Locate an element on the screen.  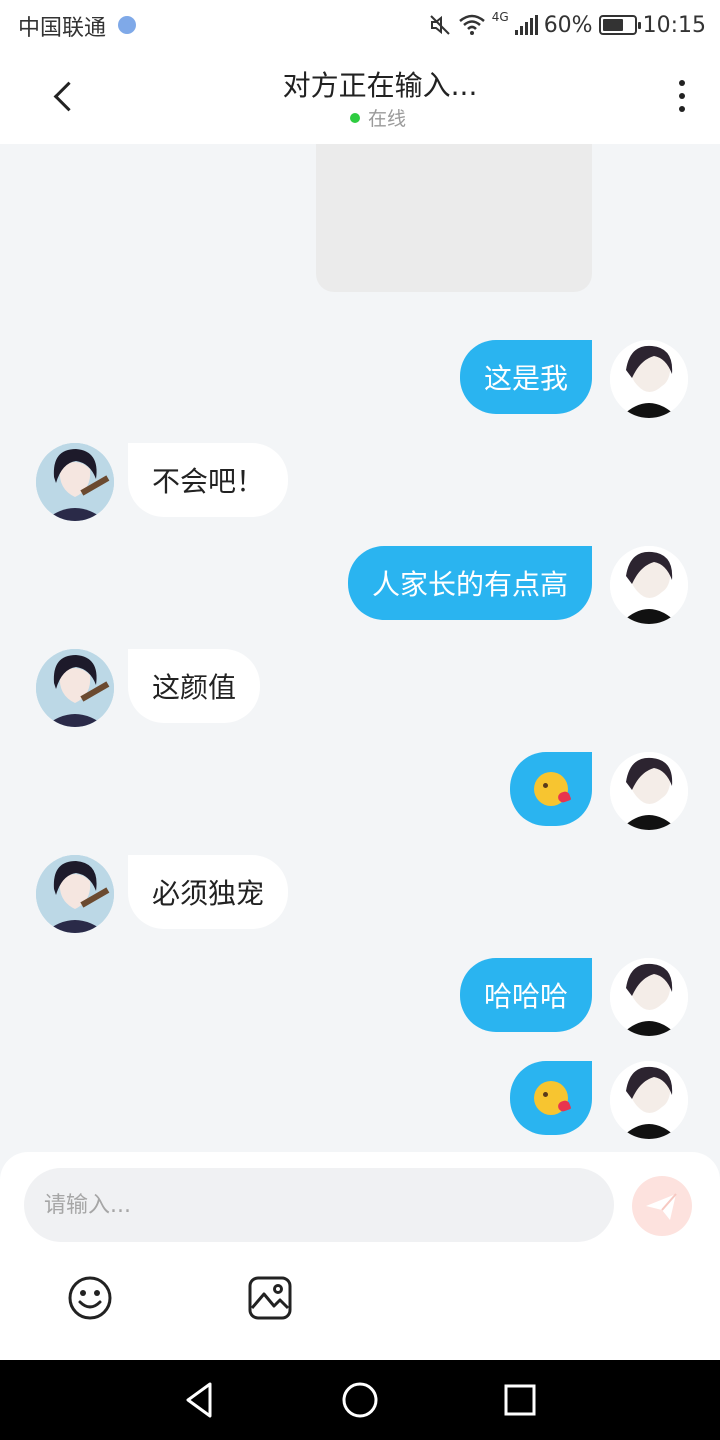
nav-recents-button is located at coordinates (520, 1400).